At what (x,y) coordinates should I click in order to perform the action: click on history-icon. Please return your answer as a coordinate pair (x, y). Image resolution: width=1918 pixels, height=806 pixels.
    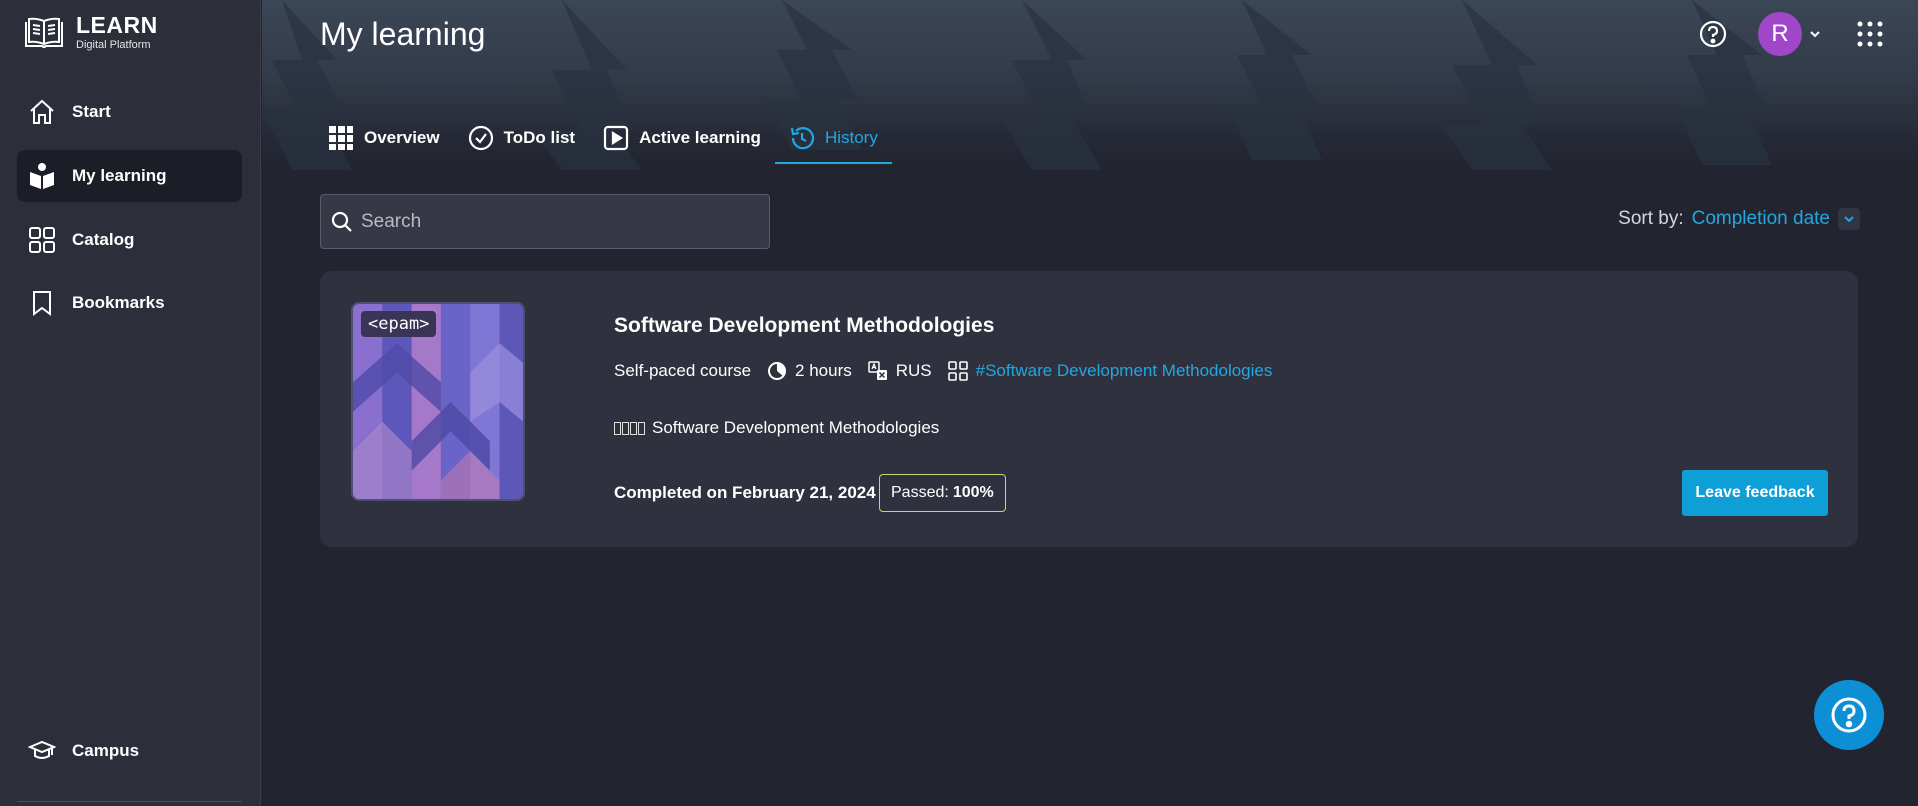
    Looking at the image, I should click on (802, 138).